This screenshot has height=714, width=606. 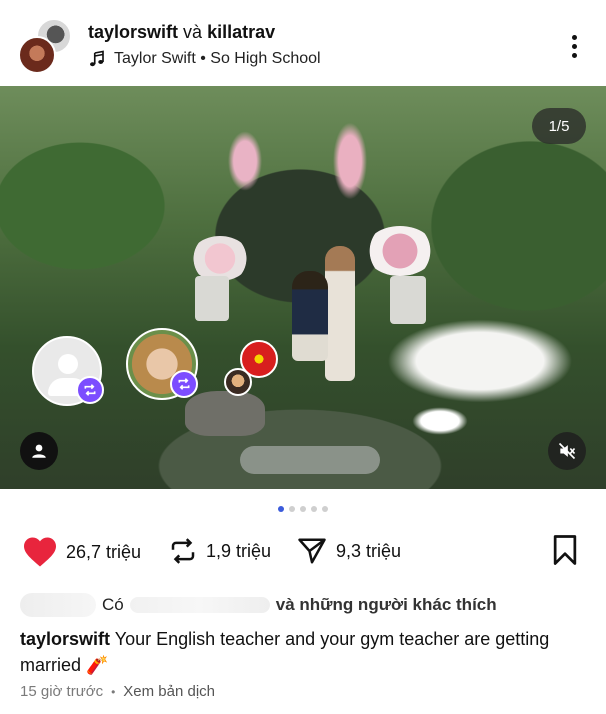 I want to click on share-count: 9,3 triệu, so click(x=369, y=550).